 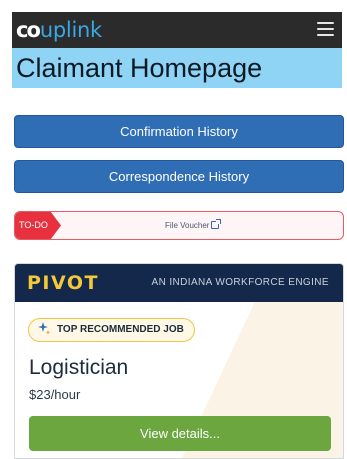 I want to click on hamburger-icon, so click(x=325, y=29).